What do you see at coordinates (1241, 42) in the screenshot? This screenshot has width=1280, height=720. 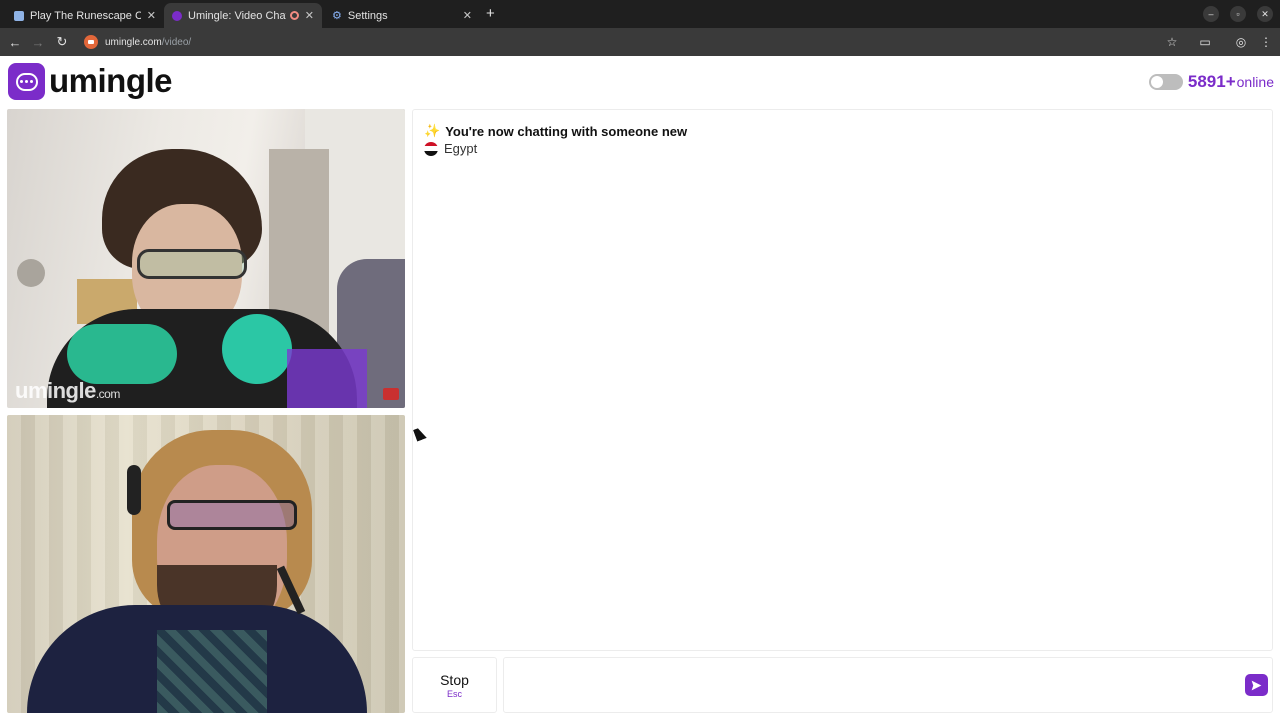 I see `profile-icon: ◎` at bounding box center [1241, 42].